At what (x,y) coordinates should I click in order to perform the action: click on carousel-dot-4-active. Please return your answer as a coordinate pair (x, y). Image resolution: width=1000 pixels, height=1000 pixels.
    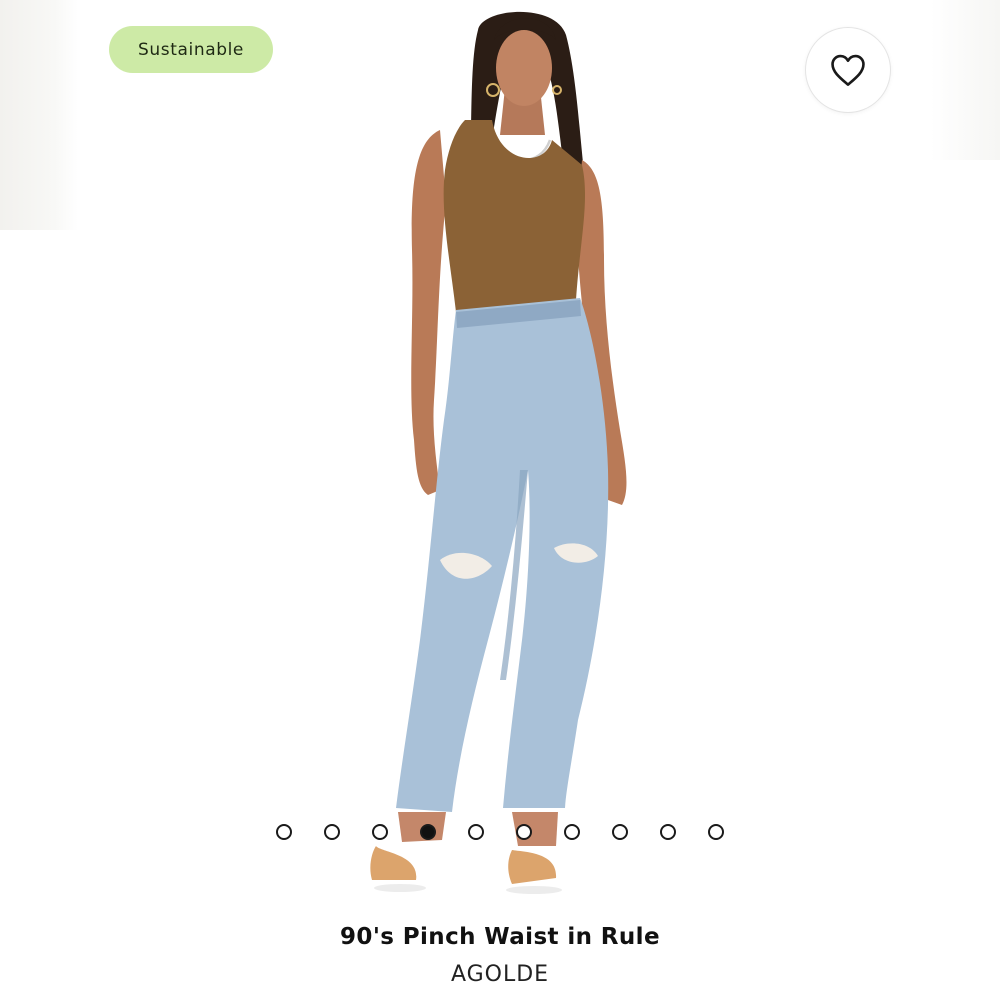
    Looking at the image, I should click on (428, 832).